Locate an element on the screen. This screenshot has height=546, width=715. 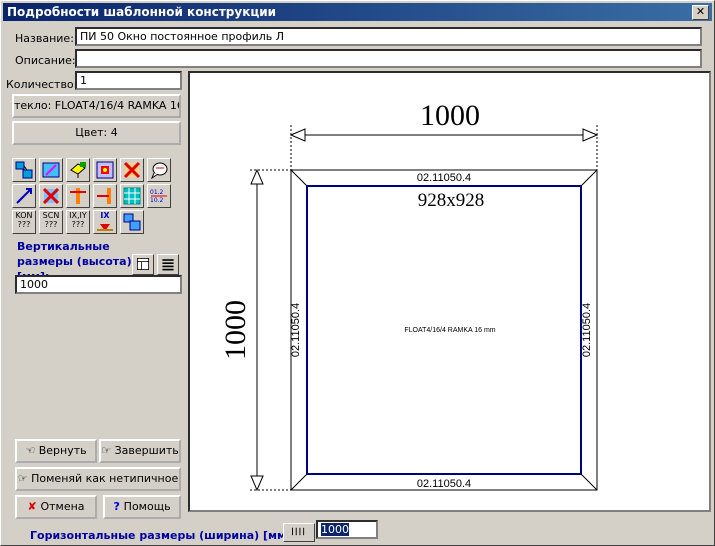
horizontal-size-value: 1000 is located at coordinates (335, 529).